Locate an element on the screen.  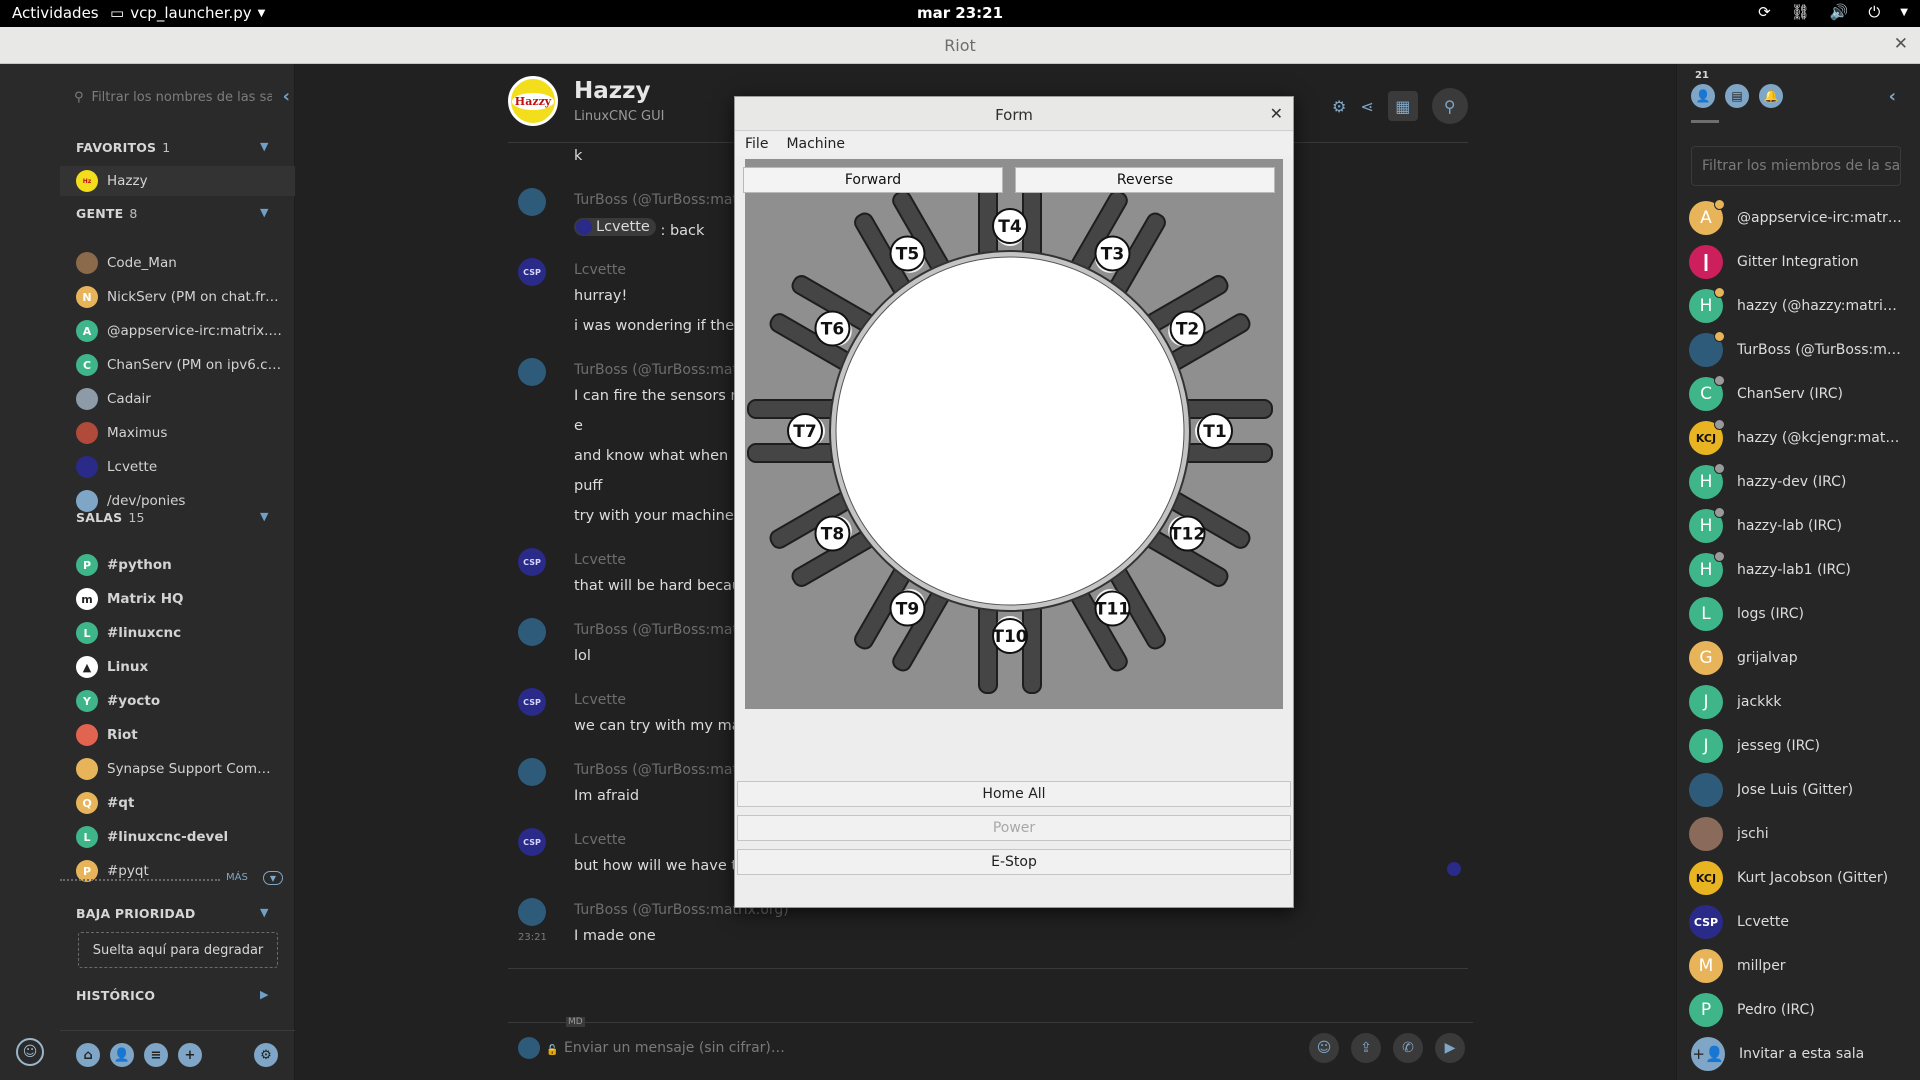
member-item: Hhazzy-dev (IRC) is located at coordinates (1804, 482).